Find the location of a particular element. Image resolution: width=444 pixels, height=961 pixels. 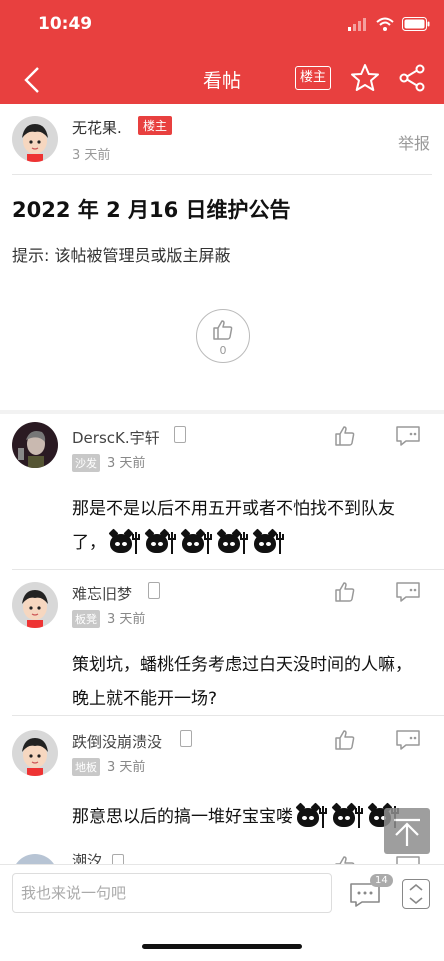

author-name: 无花果. is located at coordinates (97, 127).